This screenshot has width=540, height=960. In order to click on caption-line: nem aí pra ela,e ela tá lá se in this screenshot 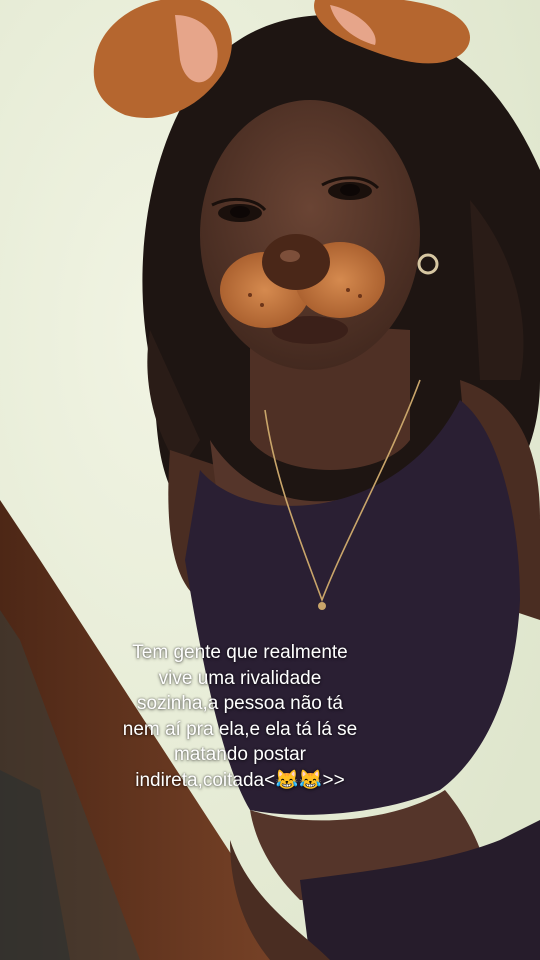, I will do `click(240, 729)`.